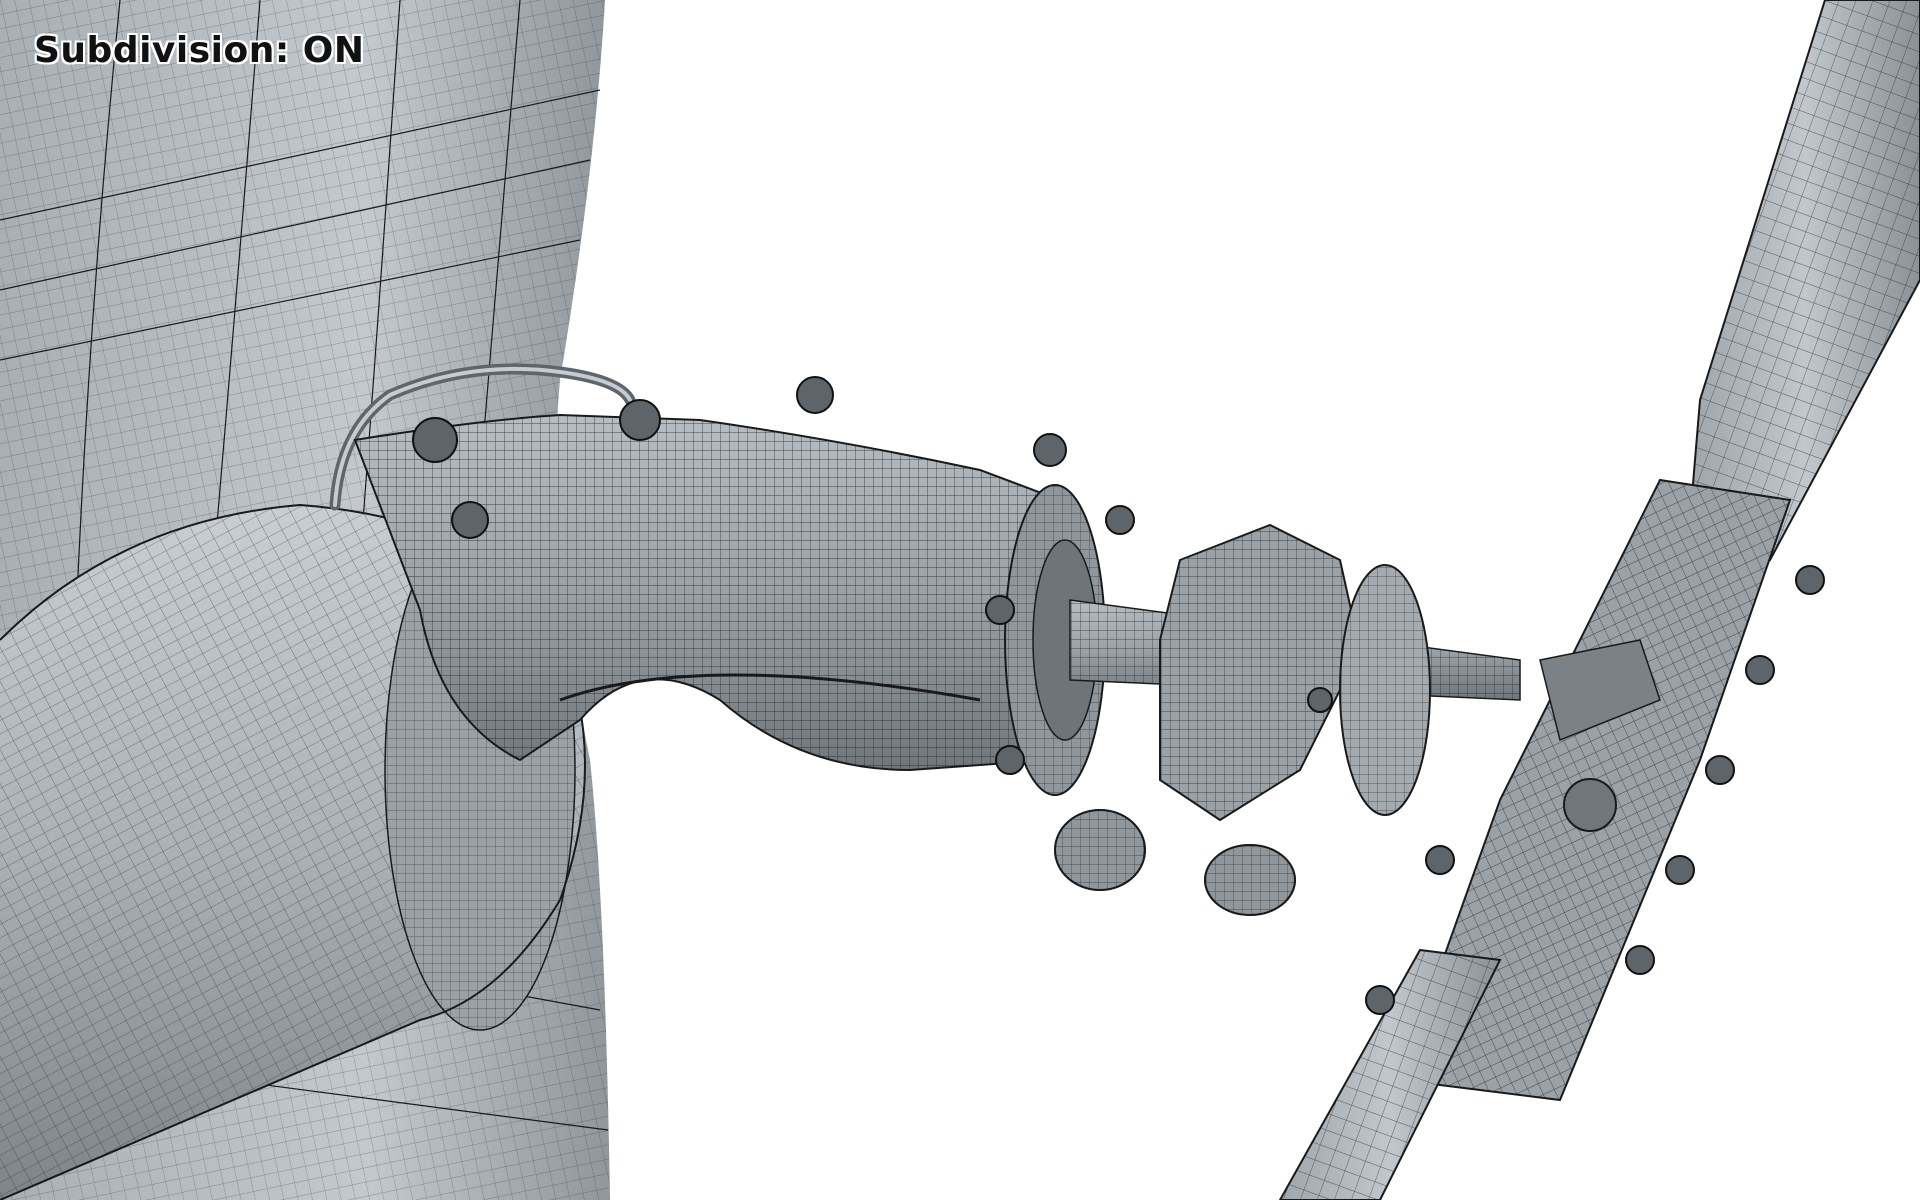  What do you see at coordinates (1295, 672) in the screenshot?
I see `pitch-housing` at bounding box center [1295, 672].